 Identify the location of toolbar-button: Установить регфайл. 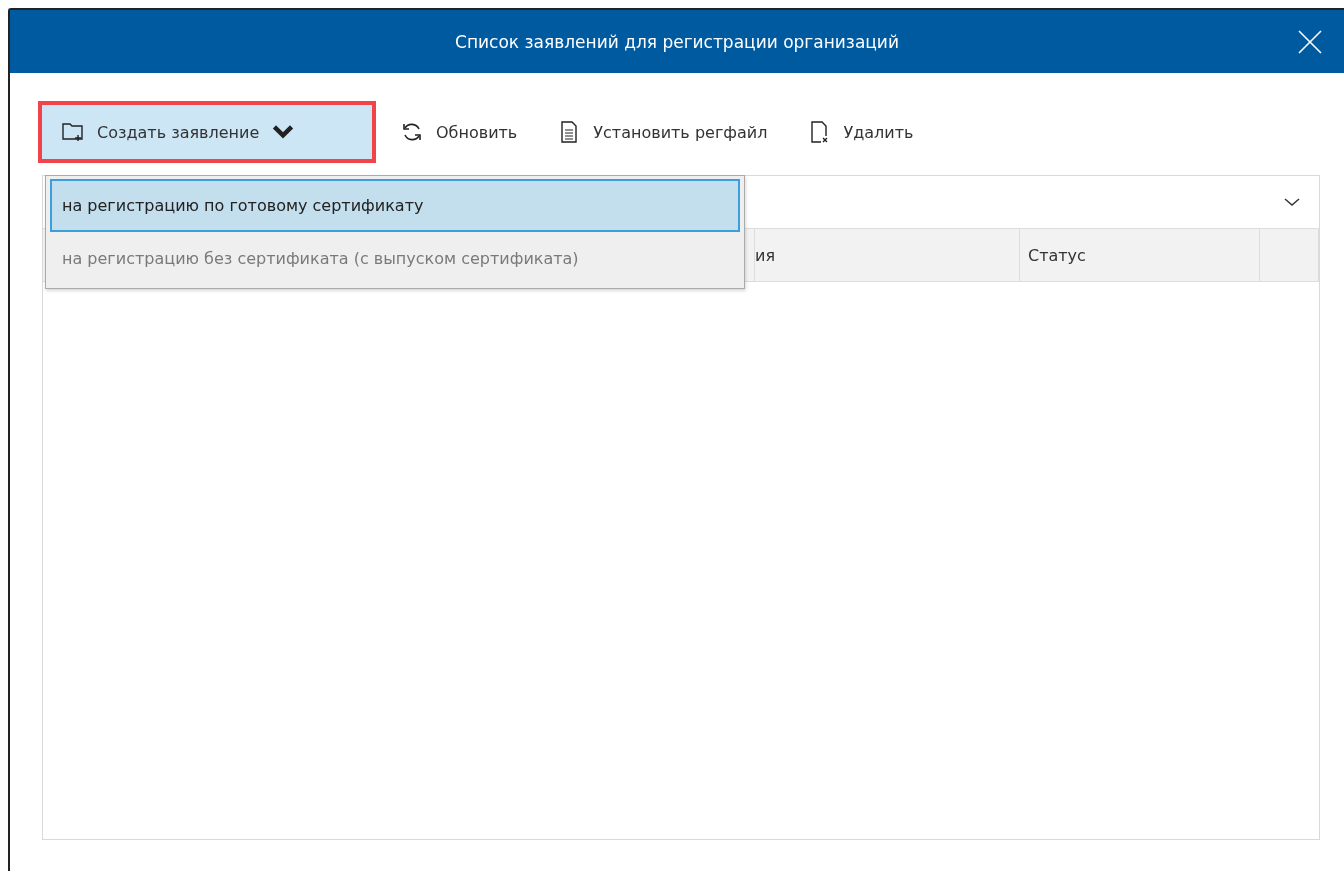
(659, 132).